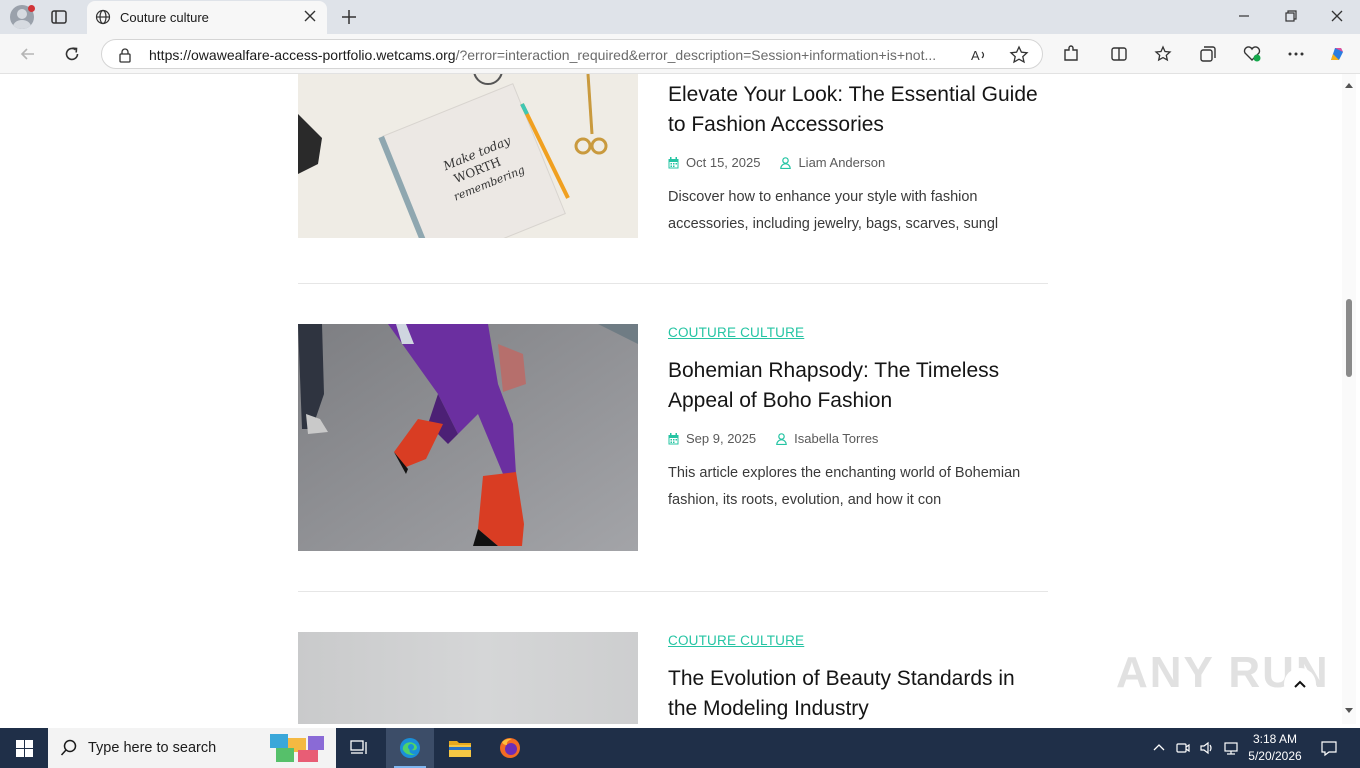 The image size is (1360, 768). What do you see at coordinates (1275, 748) in the screenshot?
I see `system-clock: 3:18 AM 5/20/2026` at bounding box center [1275, 748].